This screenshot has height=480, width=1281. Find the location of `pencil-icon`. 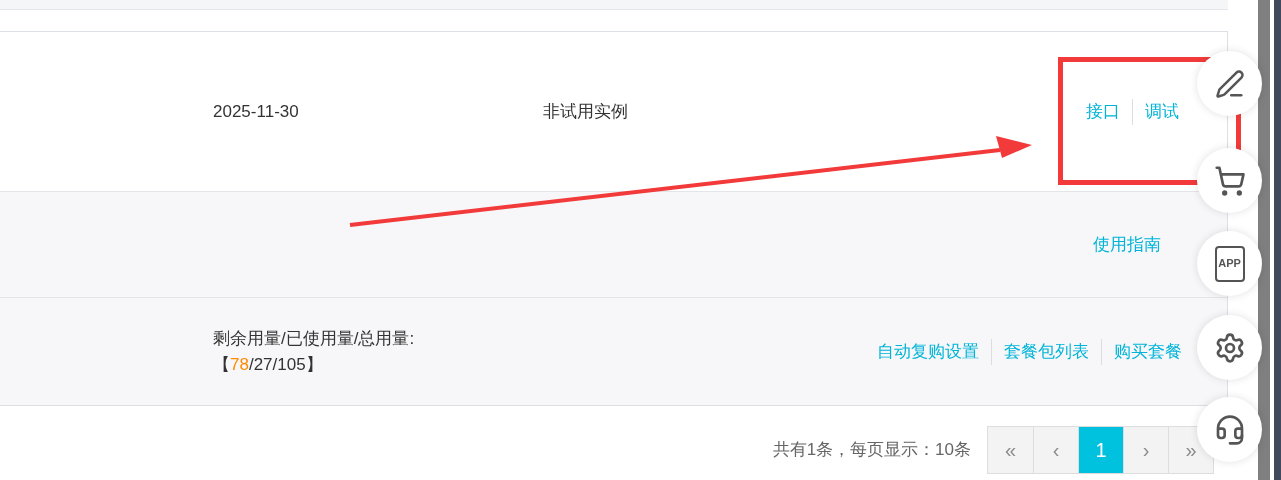

pencil-icon is located at coordinates (1229, 83).